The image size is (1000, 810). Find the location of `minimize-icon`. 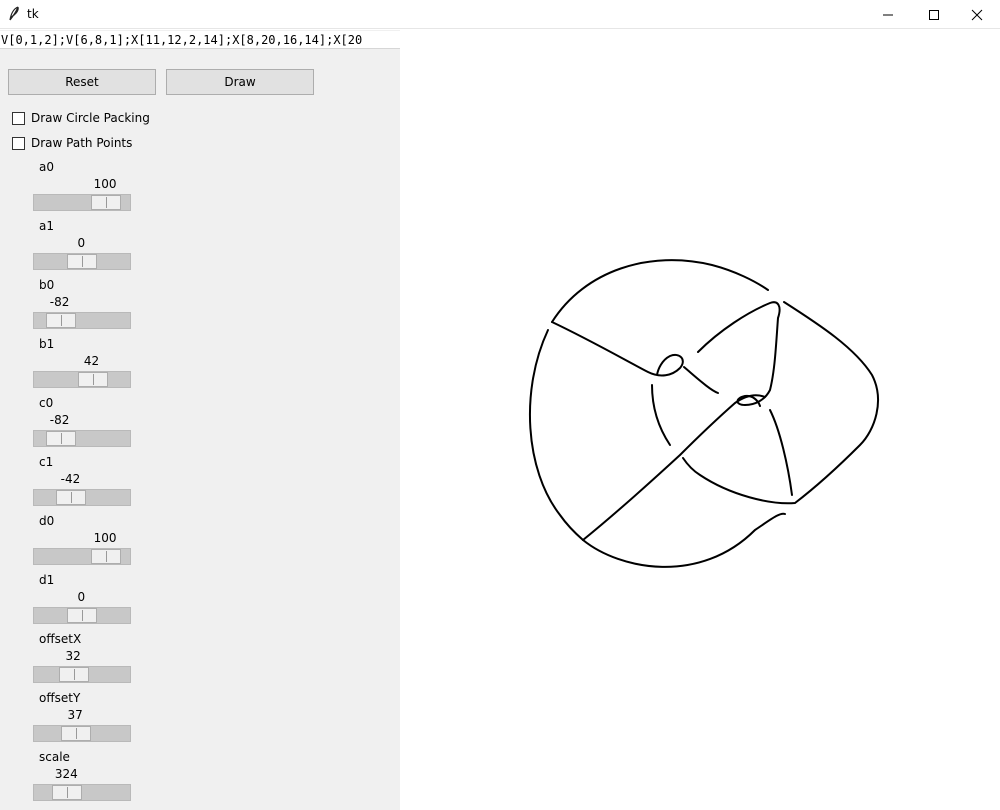

minimize-icon is located at coordinates (888, 14).